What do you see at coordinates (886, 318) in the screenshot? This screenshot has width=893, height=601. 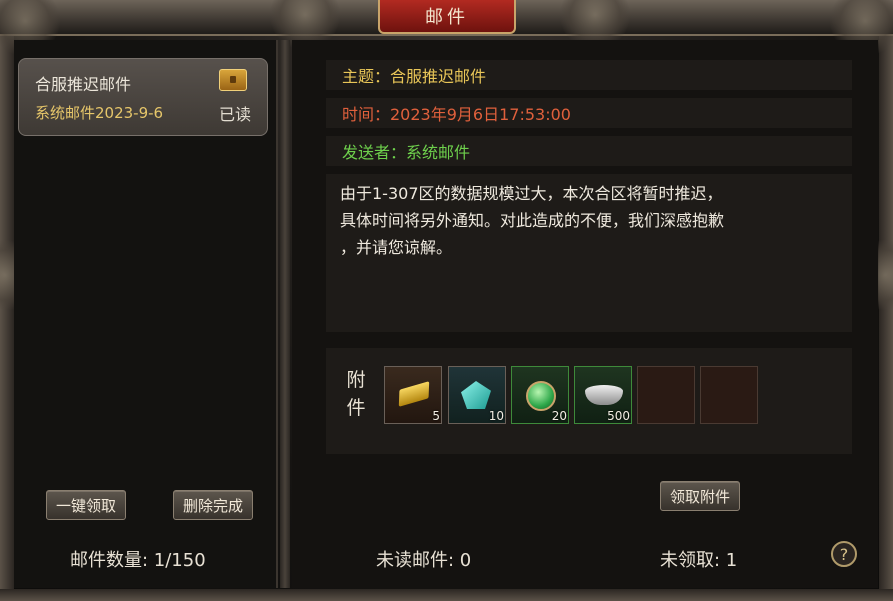 I see `frame-right-border` at bounding box center [886, 318].